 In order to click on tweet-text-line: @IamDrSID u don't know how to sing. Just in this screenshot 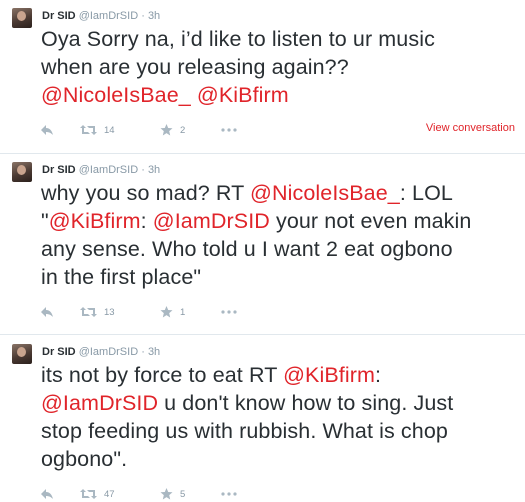, I will do `click(281, 403)`.